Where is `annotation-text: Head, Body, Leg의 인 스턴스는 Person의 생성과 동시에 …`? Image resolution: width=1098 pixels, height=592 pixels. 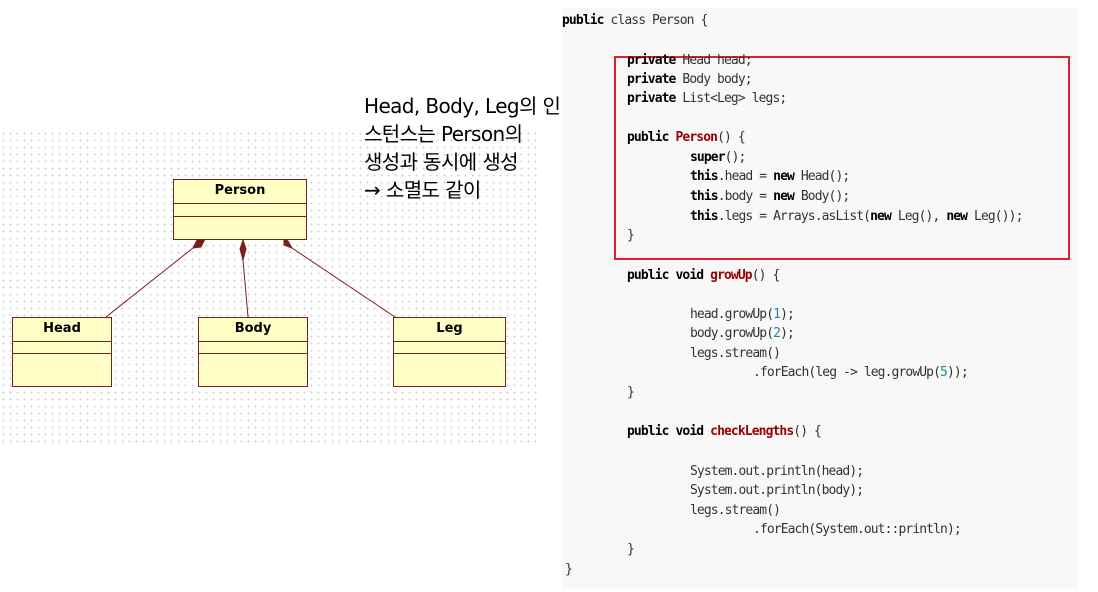 annotation-text: Head, Body, Leg의 인 스턴스는 Person의 생성과 동시에 … is located at coordinates (464, 148).